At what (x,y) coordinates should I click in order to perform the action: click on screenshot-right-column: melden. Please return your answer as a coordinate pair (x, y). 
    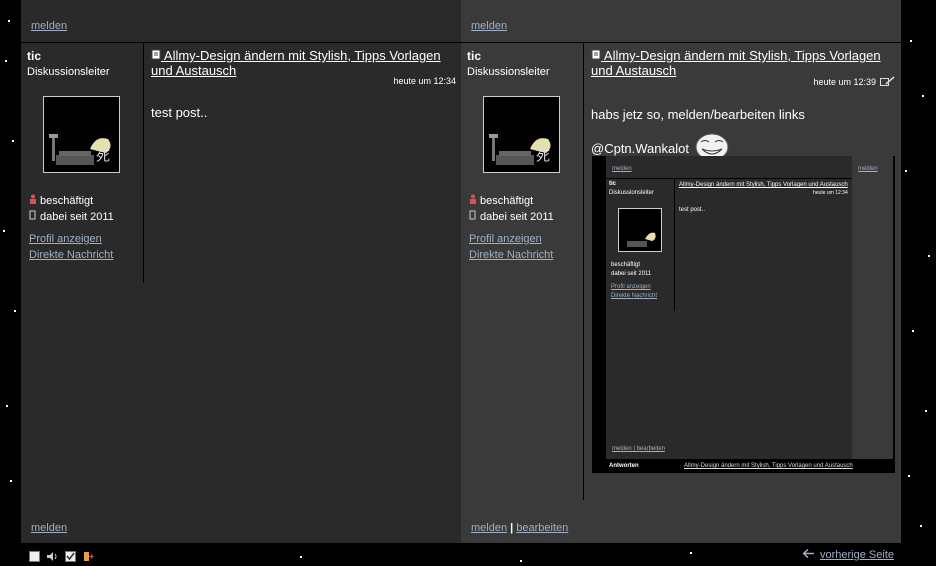
    Looking at the image, I should click on (872, 307).